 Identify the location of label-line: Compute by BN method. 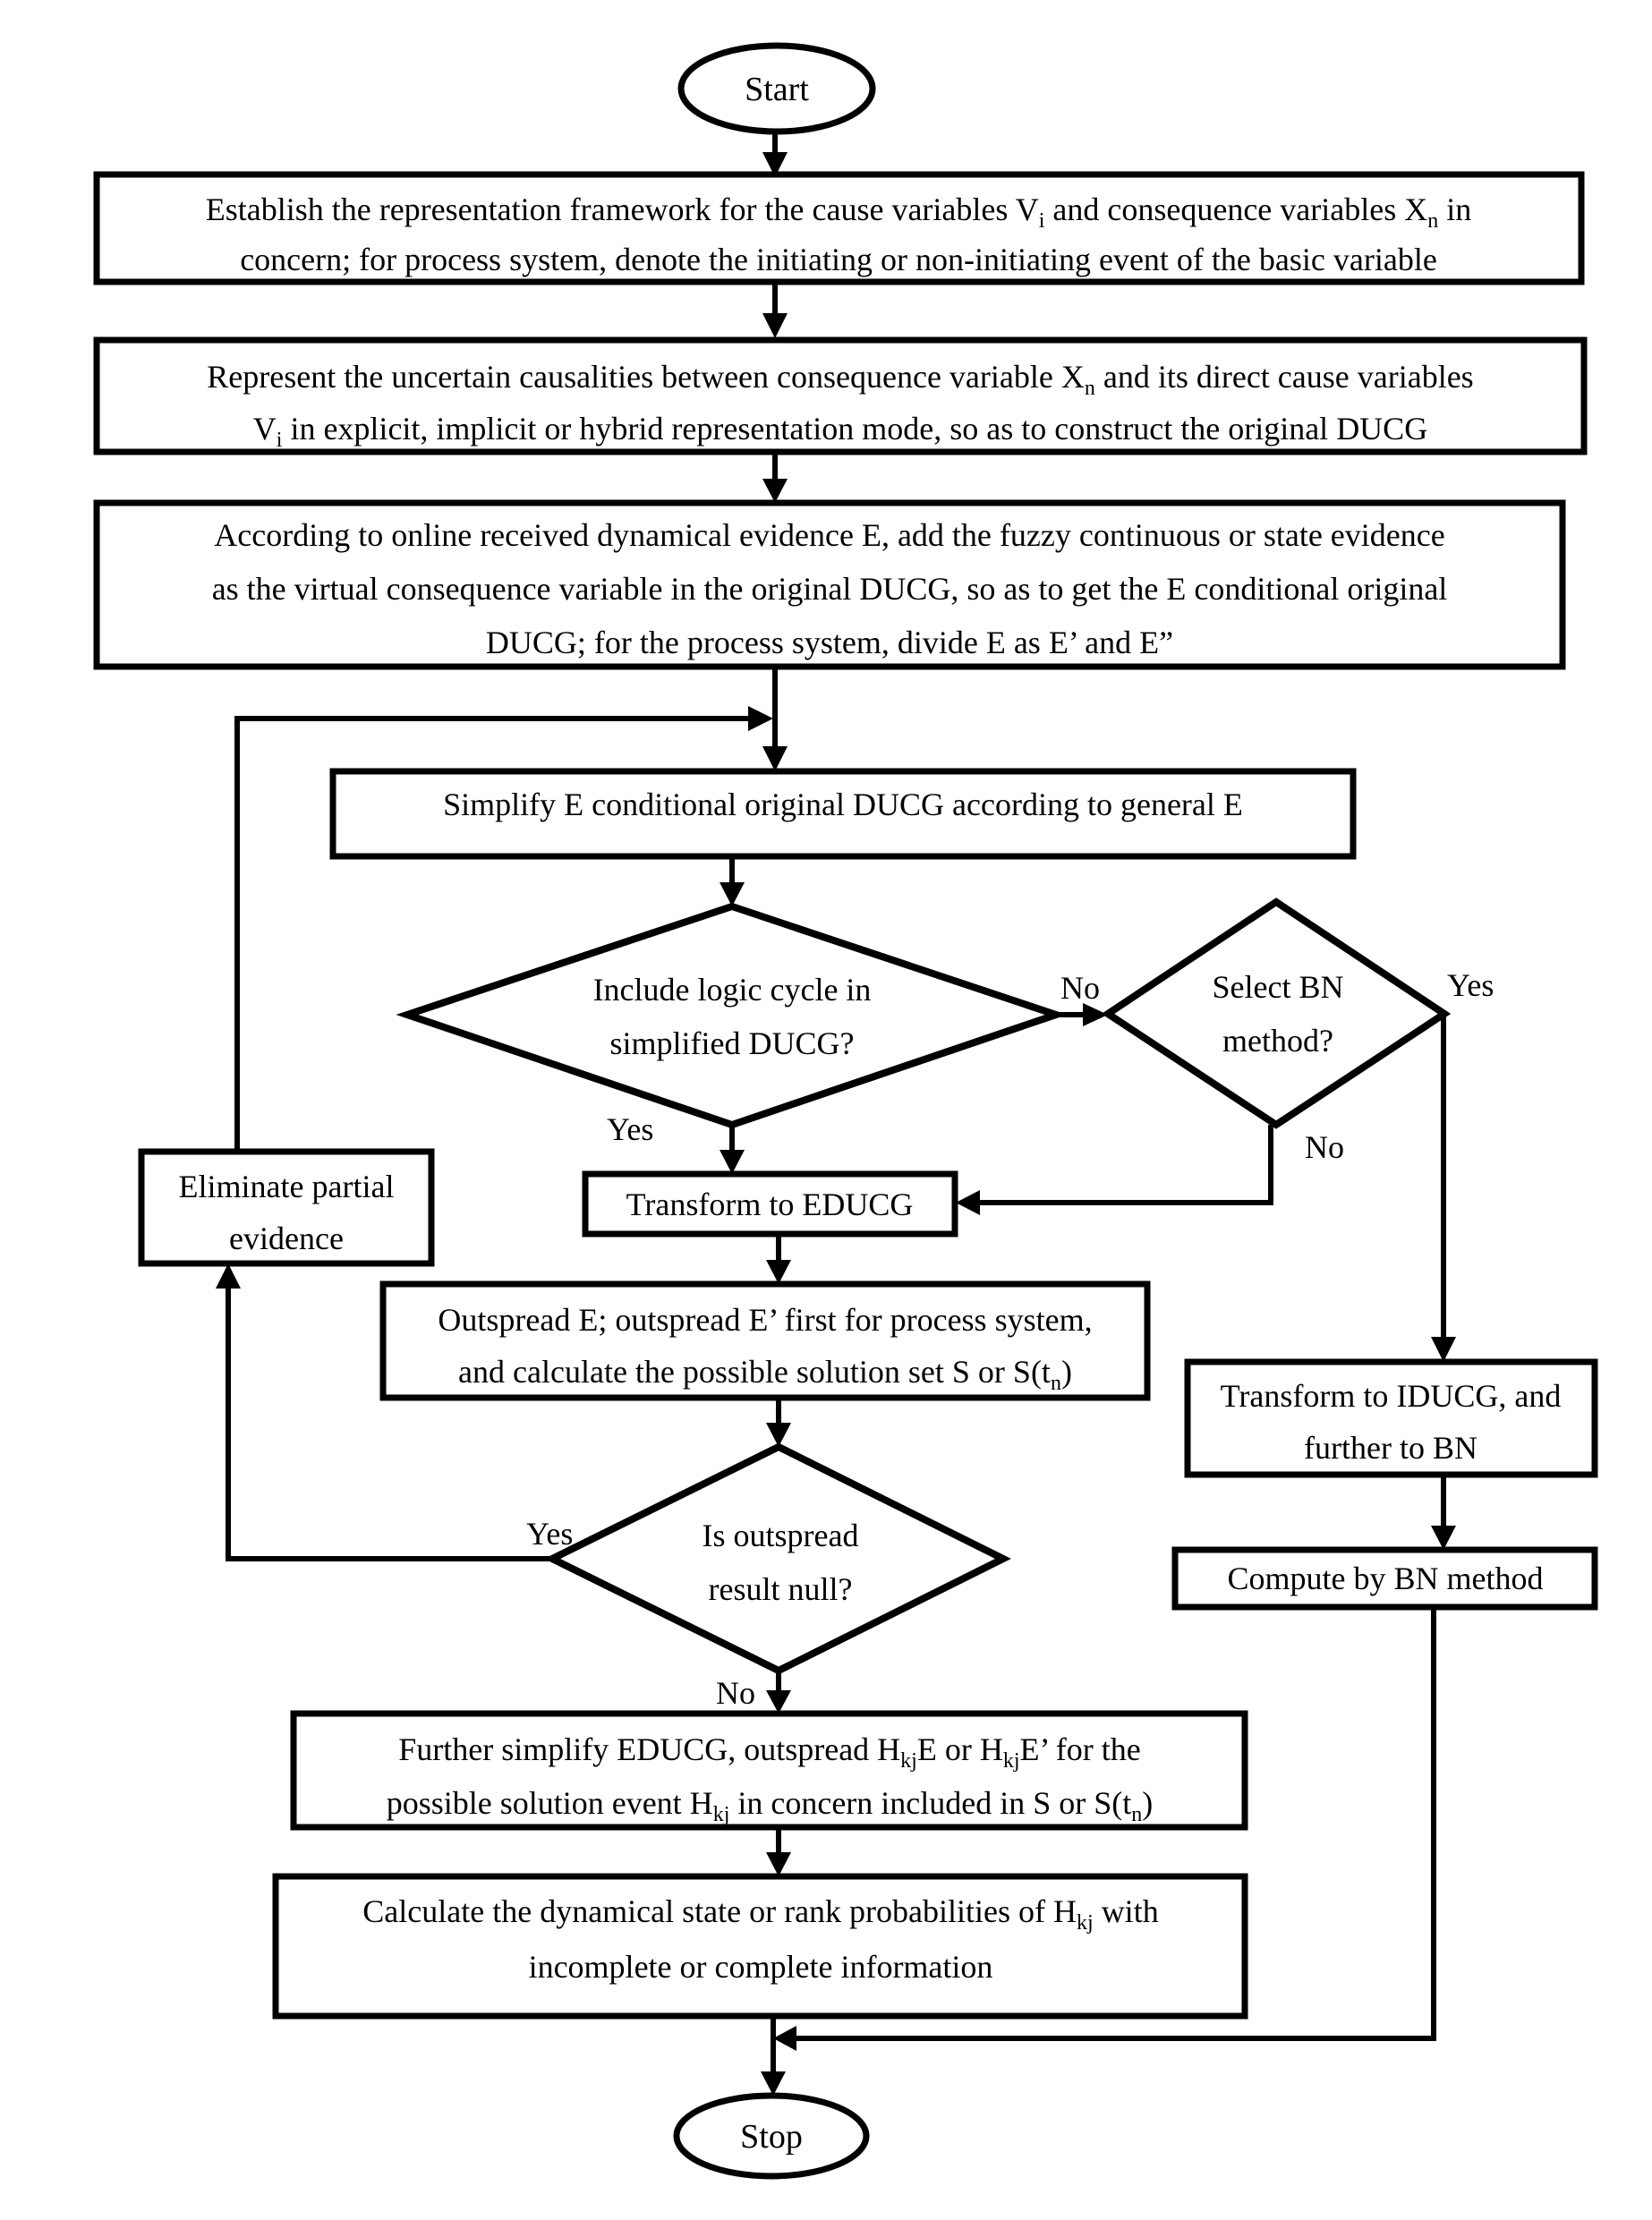
(1386, 1578).